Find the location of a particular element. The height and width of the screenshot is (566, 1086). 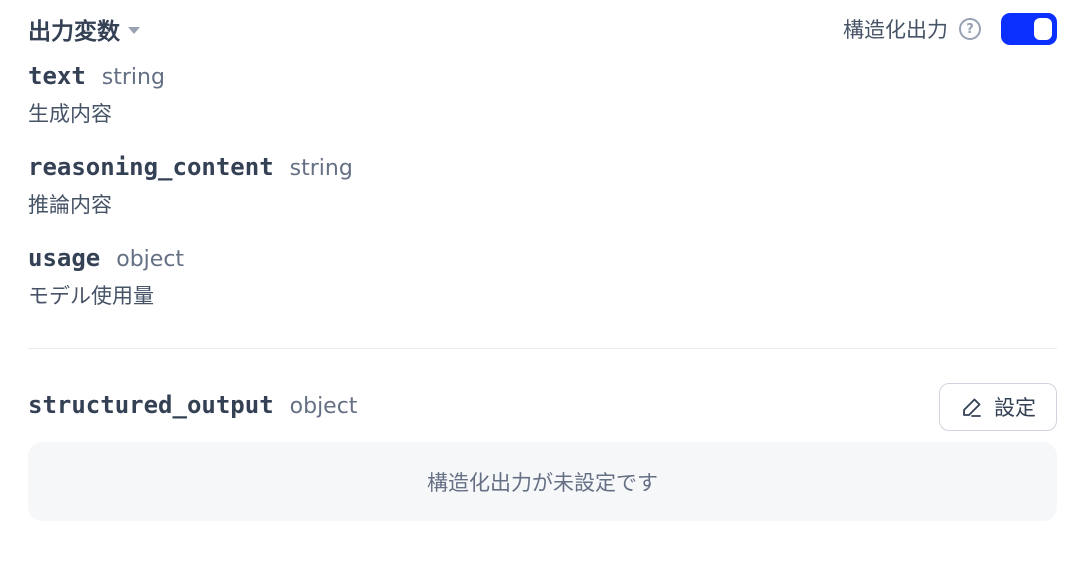

toggle-knob is located at coordinates (1043, 29).